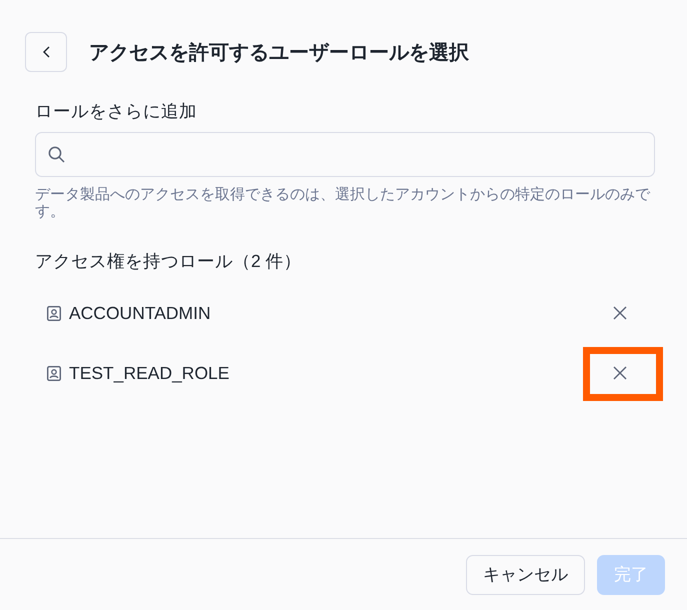 The image size is (687, 610). Describe the element at coordinates (345, 154) in the screenshot. I see `search-field` at that location.